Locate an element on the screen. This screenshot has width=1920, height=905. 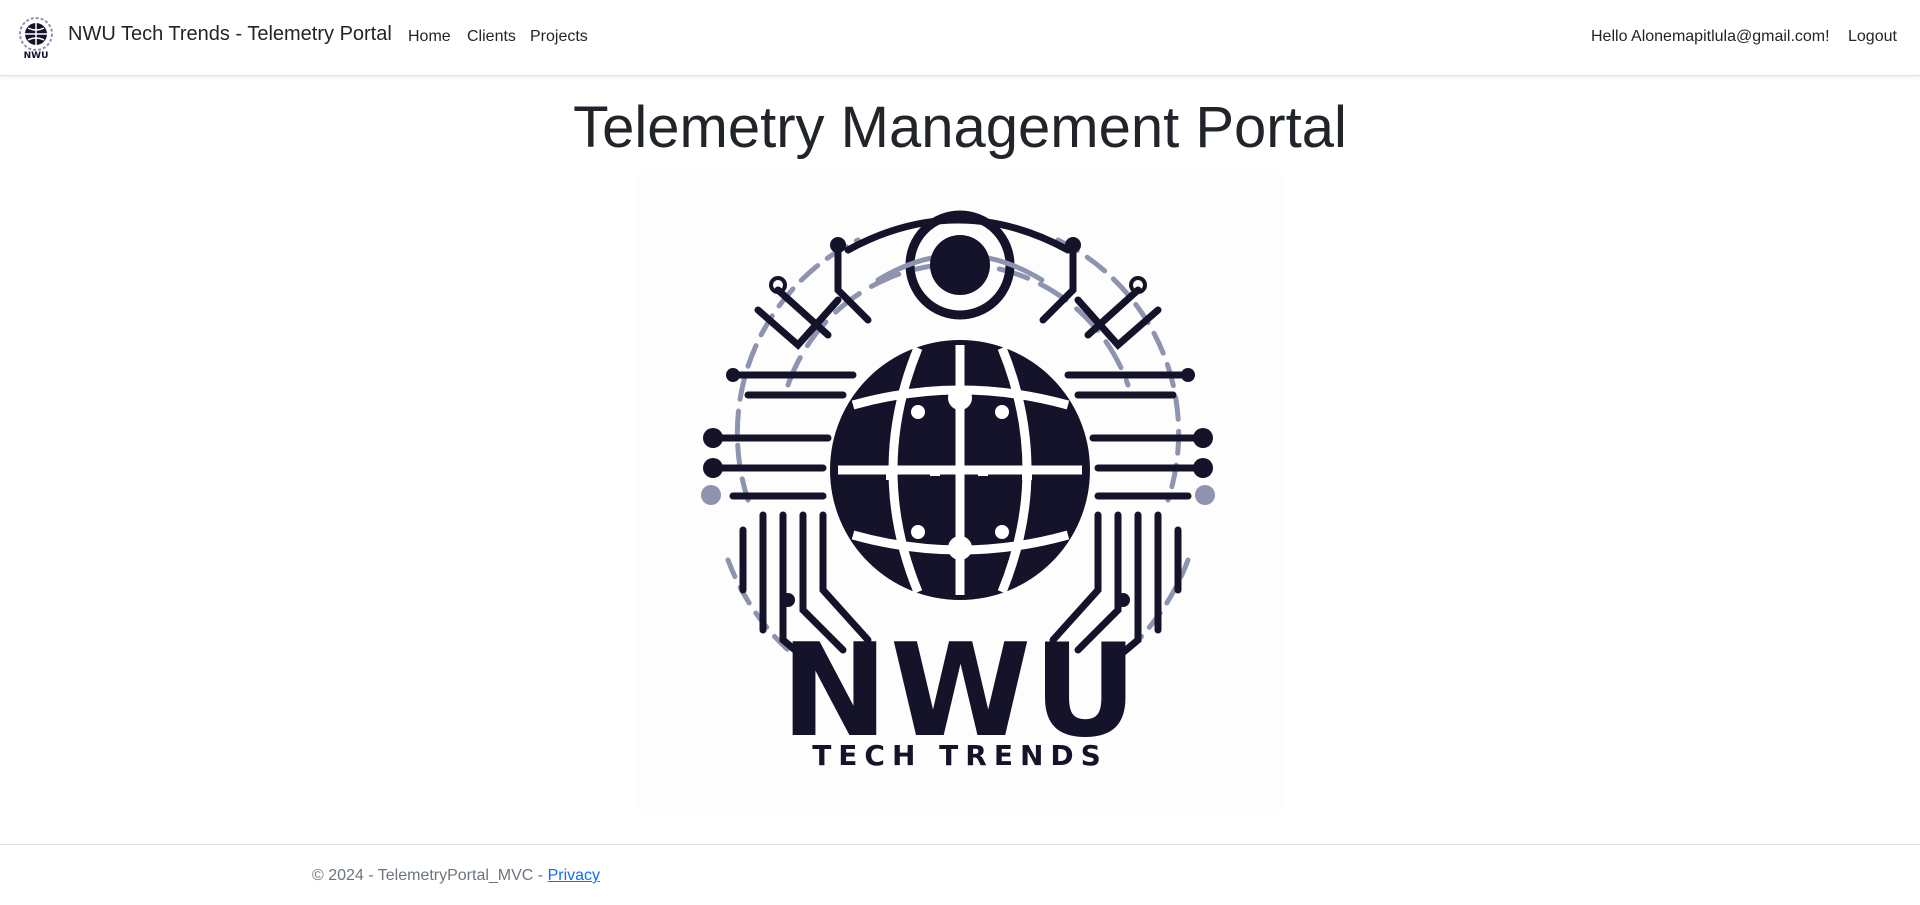
nav-home-link: Home is located at coordinates (429, 37).